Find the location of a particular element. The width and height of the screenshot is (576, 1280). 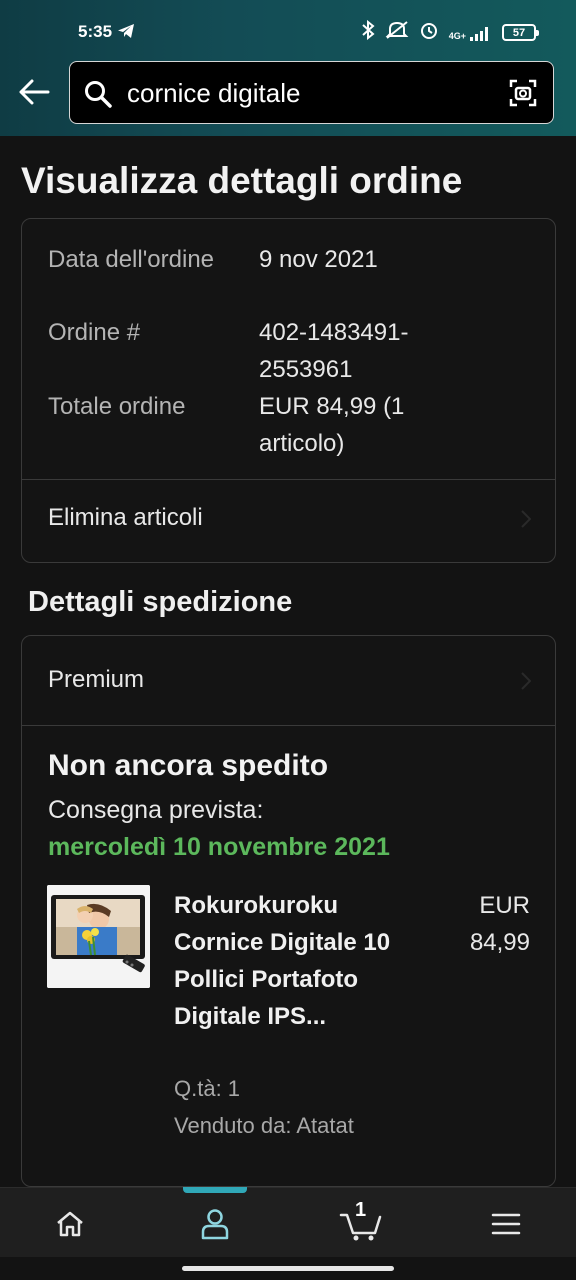

arrow-left-icon is located at coordinates (34, 92).